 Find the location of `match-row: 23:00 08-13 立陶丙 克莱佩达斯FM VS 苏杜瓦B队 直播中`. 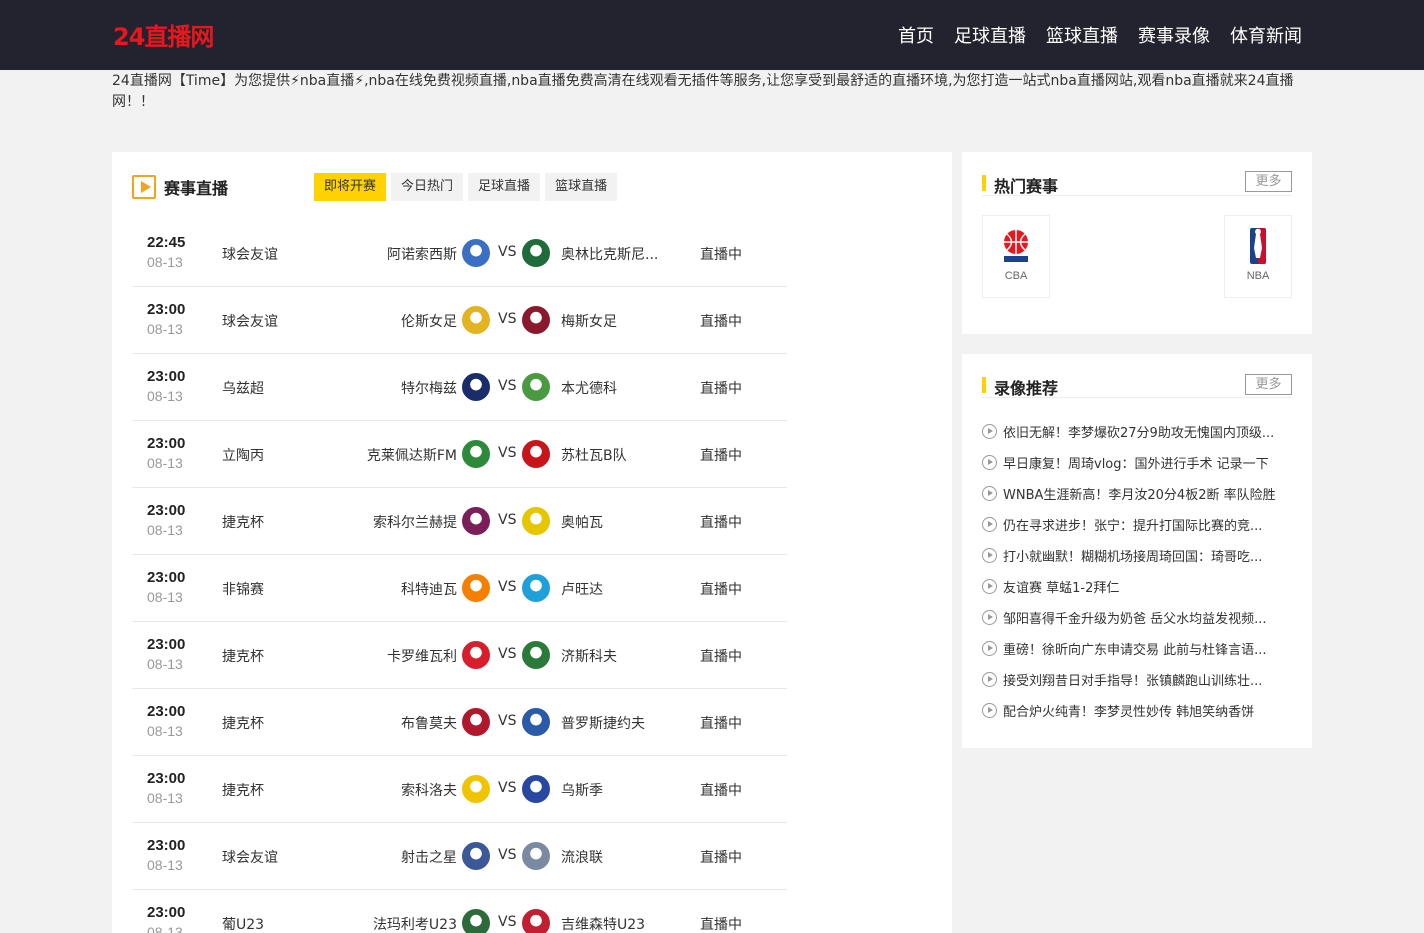

match-row: 23:00 08-13 立陶丙 克莱佩达斯FM VS 苏杜瓦B队 直播中 is located at coordinates (459, 454).